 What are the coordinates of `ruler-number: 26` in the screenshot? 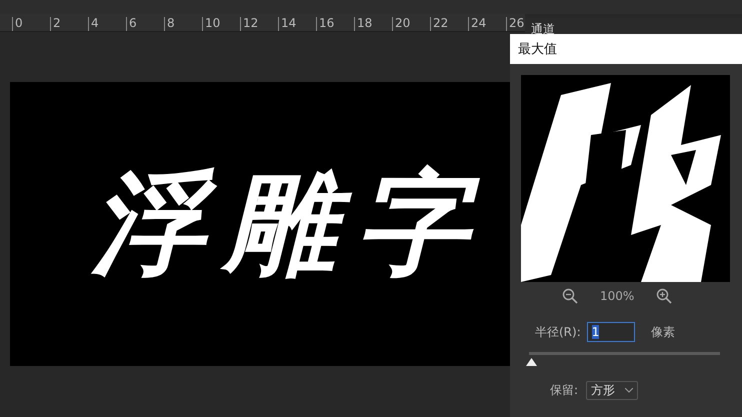 It's located at (516, 23).